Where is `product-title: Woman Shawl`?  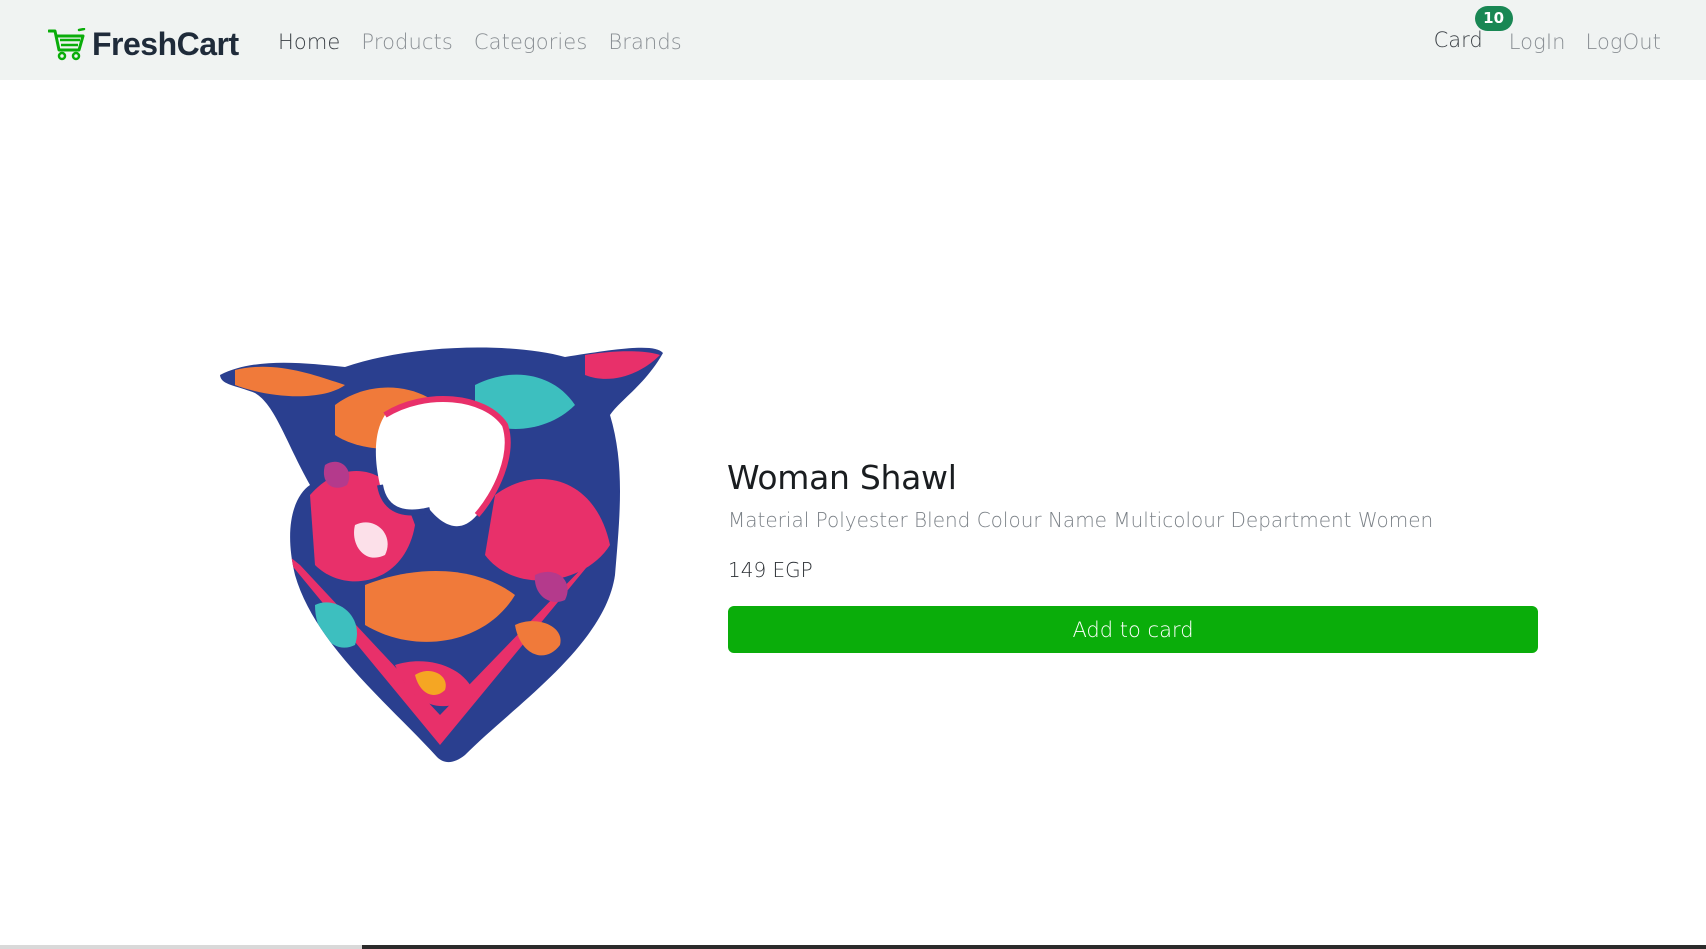 product-title: Woman Shawl is located at coordinates (842, 477).